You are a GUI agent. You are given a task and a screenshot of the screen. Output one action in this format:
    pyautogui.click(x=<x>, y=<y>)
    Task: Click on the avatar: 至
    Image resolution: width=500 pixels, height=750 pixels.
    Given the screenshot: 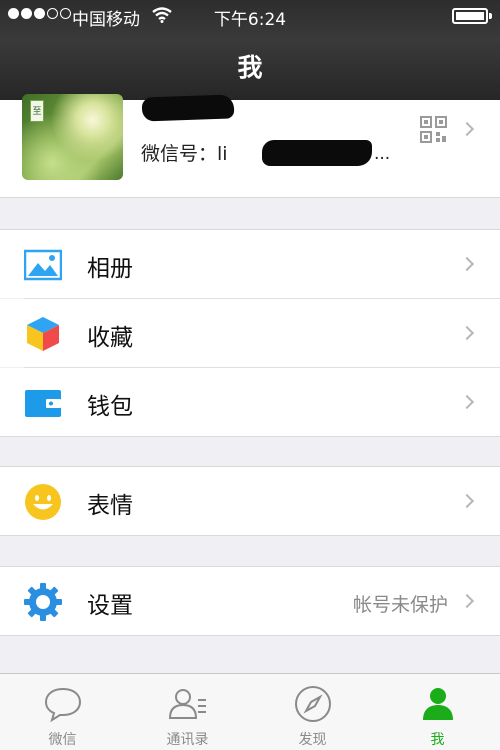 What is the action you would take?
    pyautogui.click(x=72, y=137)
    